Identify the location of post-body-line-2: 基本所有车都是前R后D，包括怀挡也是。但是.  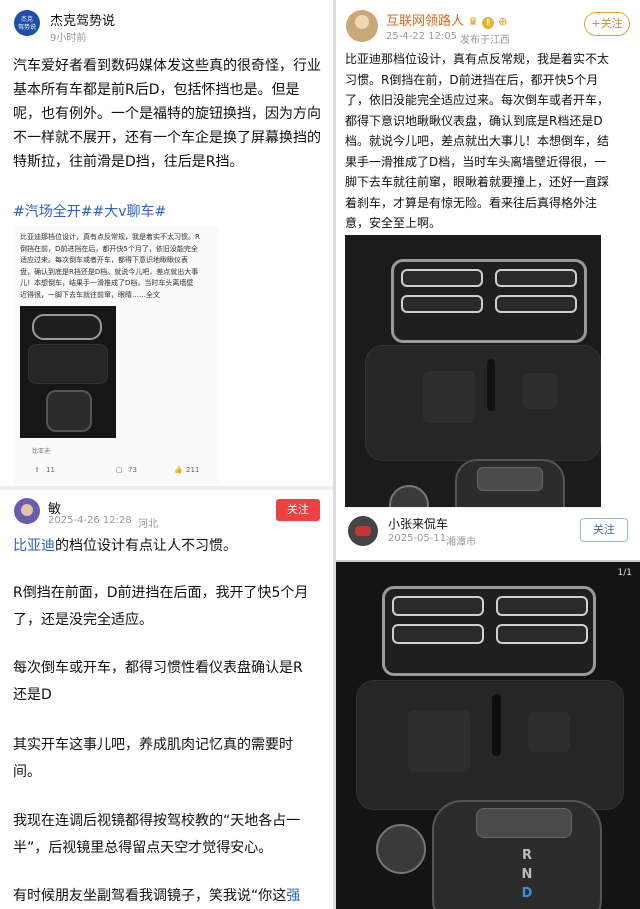
(156, 90).